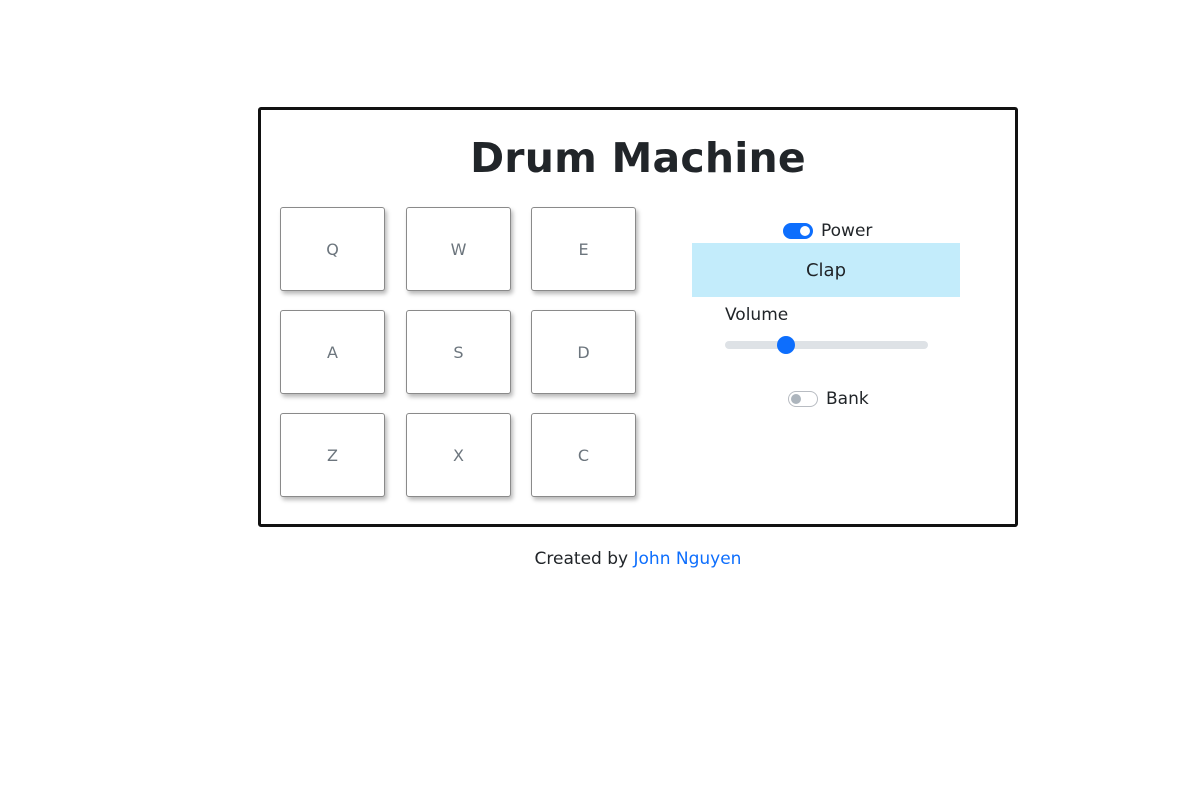  I want to click on drum-pad-a: A, so click(332, 352).